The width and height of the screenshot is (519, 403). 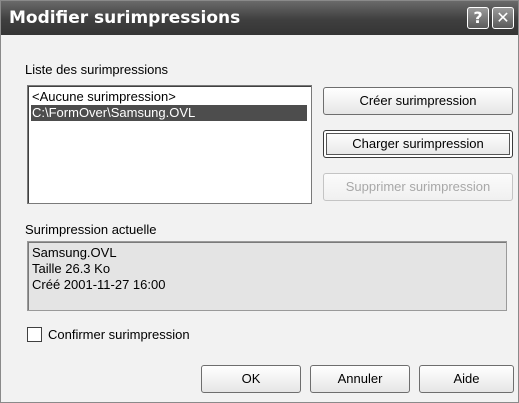 I want to click on confirm-overlay-label: Confirmer surimpression, so click(x=119, y=334).